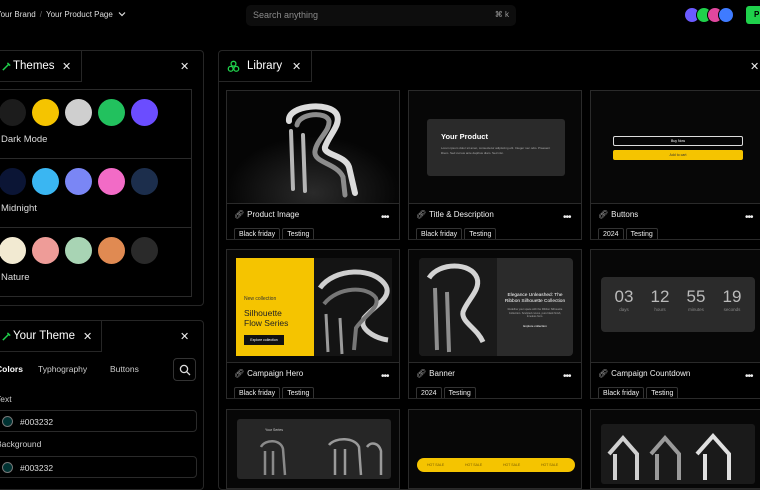 The image size is (760, 490). I want to click on search-button, so click(184, 369).